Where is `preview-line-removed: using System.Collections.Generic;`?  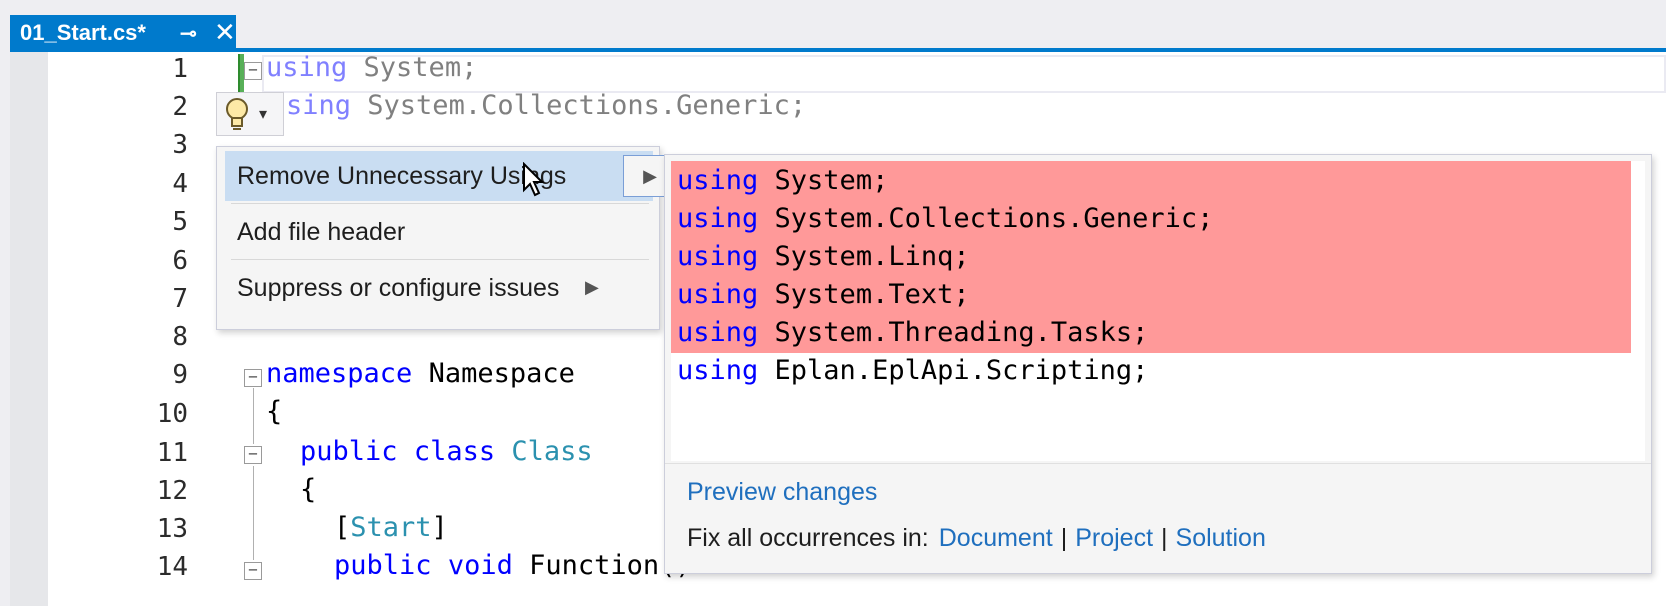 preview-line-removed: using System.Collections.Generic; is located at coordinates (1151, 219).